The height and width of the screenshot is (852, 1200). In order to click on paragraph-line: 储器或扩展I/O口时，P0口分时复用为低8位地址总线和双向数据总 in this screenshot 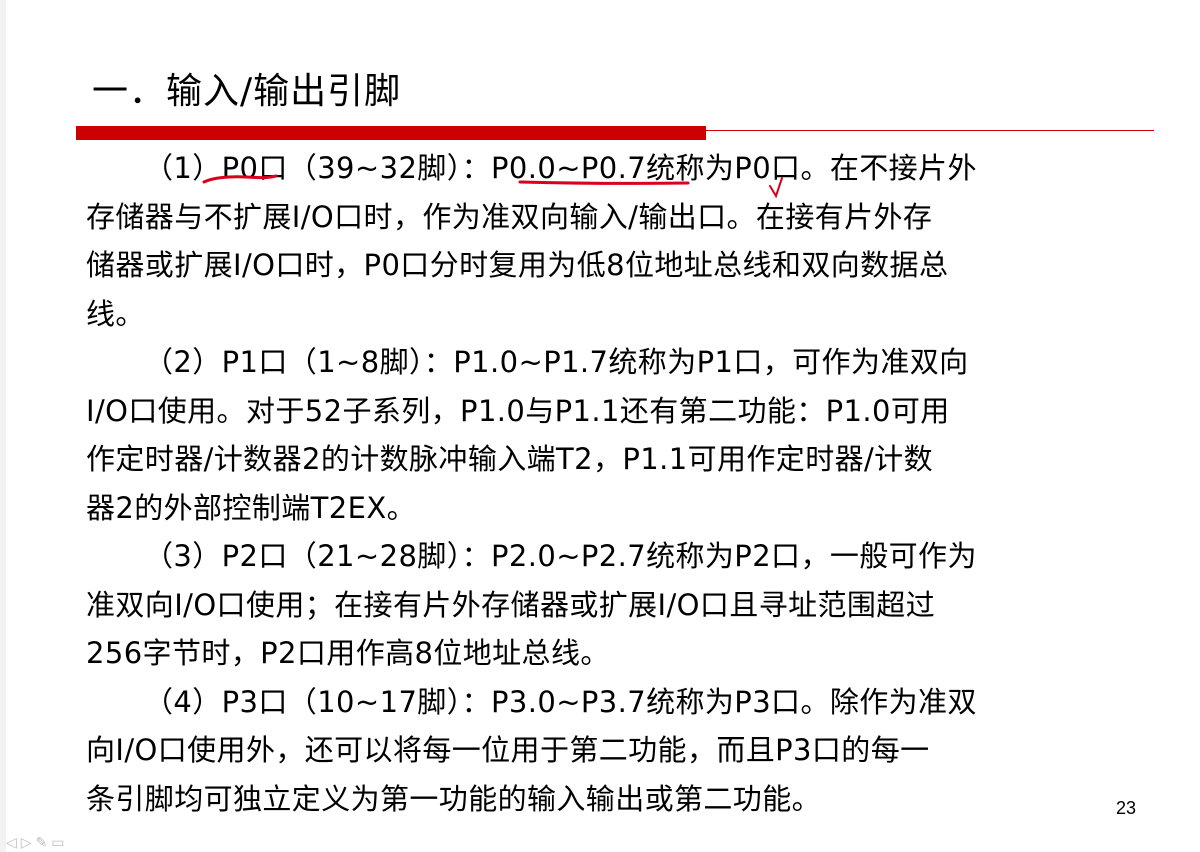, I will do `click(517, 265)`.